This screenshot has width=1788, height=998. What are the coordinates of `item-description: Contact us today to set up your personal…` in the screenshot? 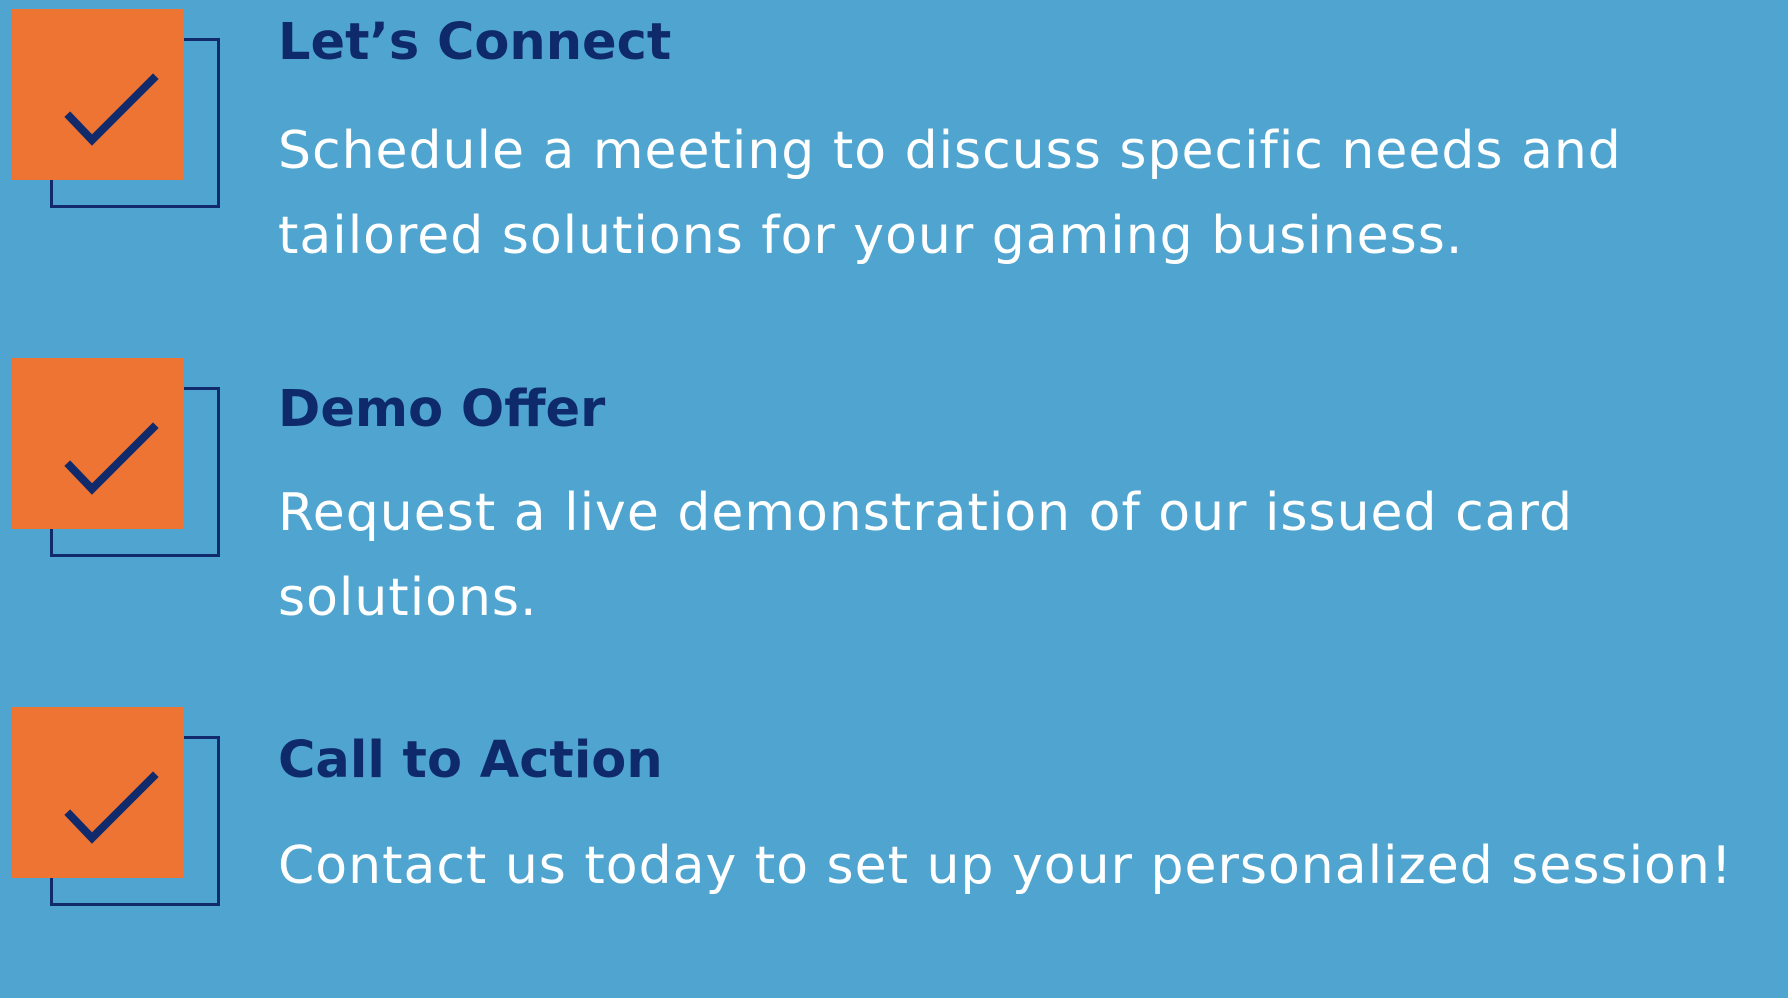 It's located at (1005, 866).